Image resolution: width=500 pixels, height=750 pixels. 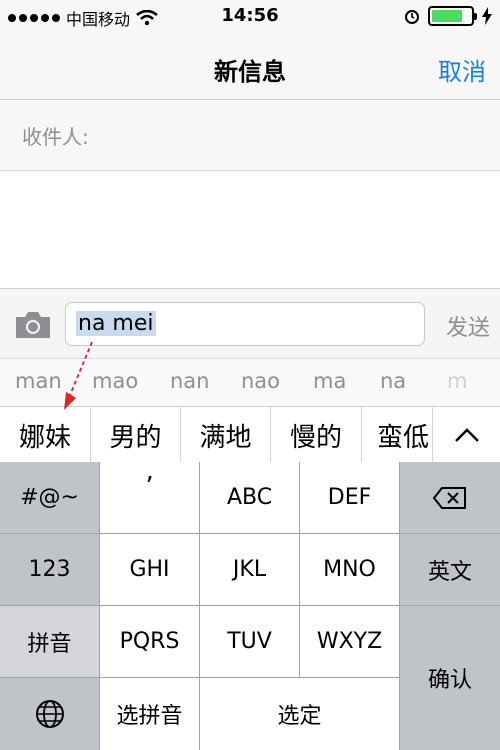 I want to click on pinyin-option: ma, so click(x=329, y=381).